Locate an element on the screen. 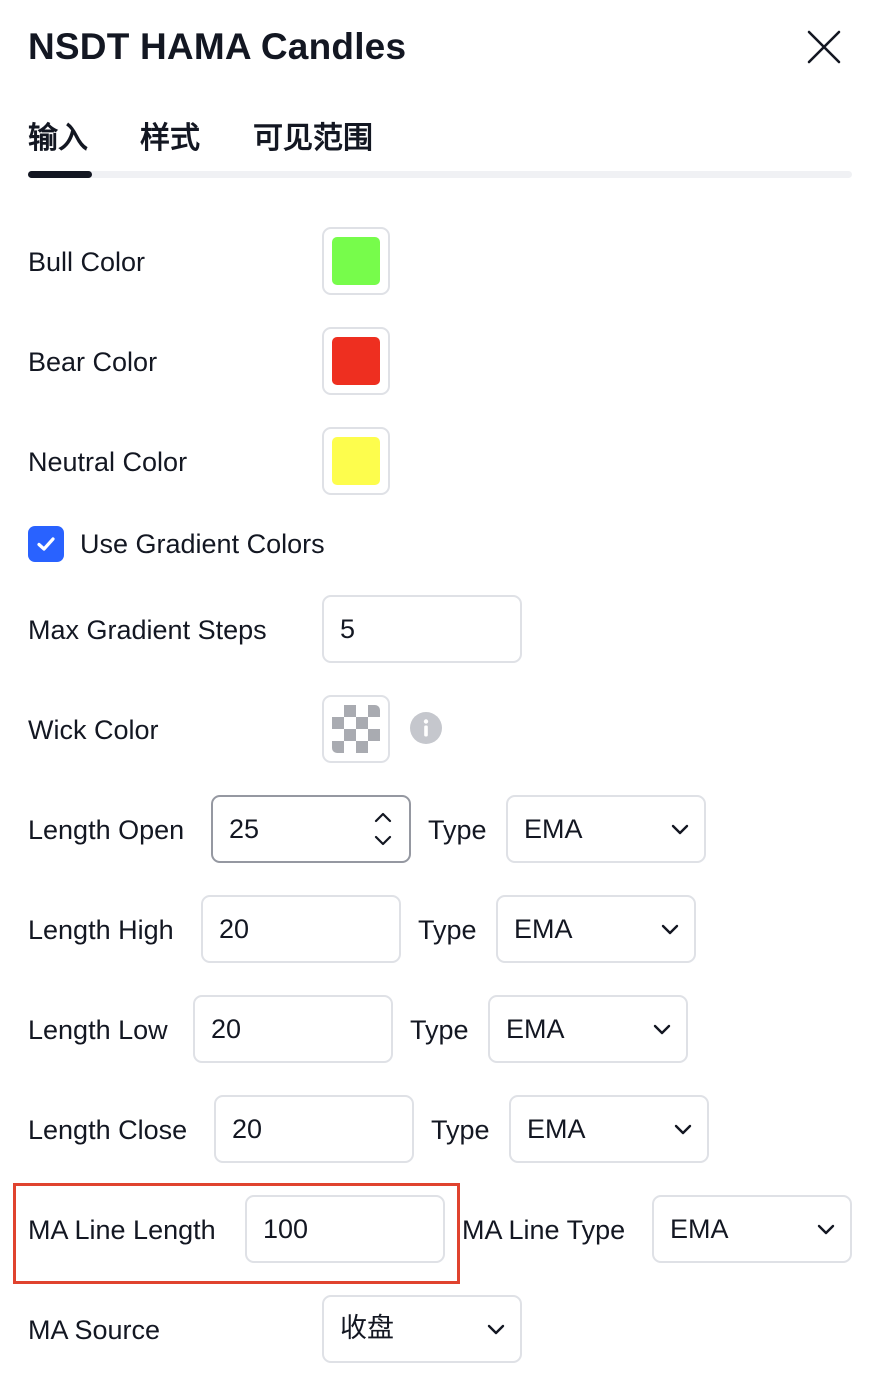 Image resolution: width=884 pixels, height=1378 pixels. length-high-type-label: Type is located at coordinates (447, 930).